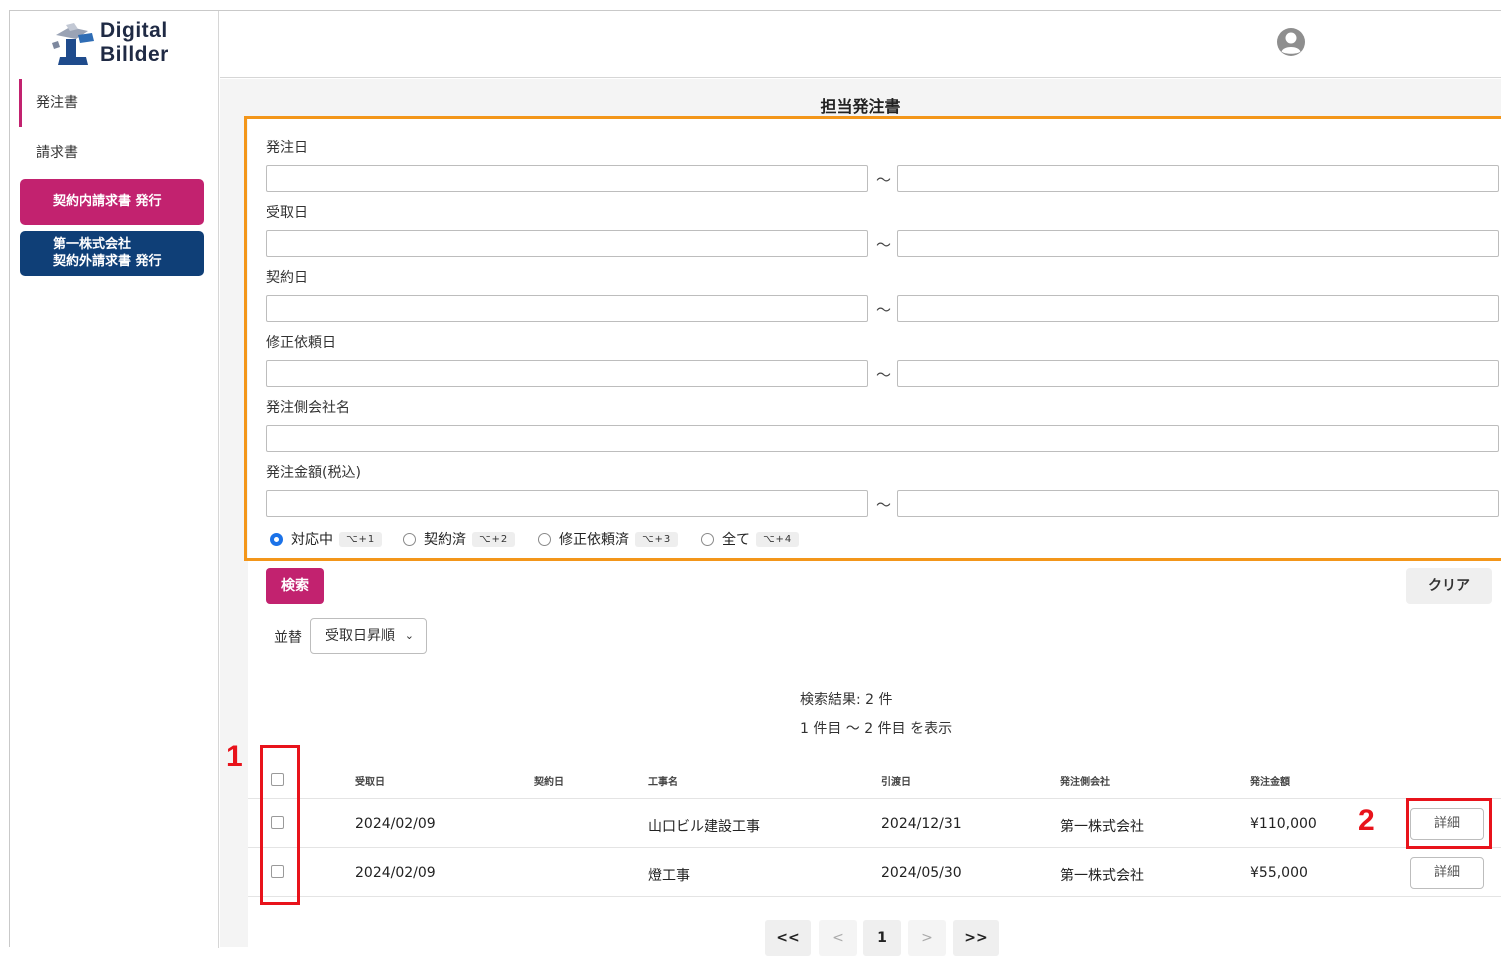 Image resolution: width=1501 pixels, height=956 pixels. What do you see at coordinates (114, 153) in the screenshot?
I see `sidebar-item-invoices: 請求書` at bounding box center [114, 153].